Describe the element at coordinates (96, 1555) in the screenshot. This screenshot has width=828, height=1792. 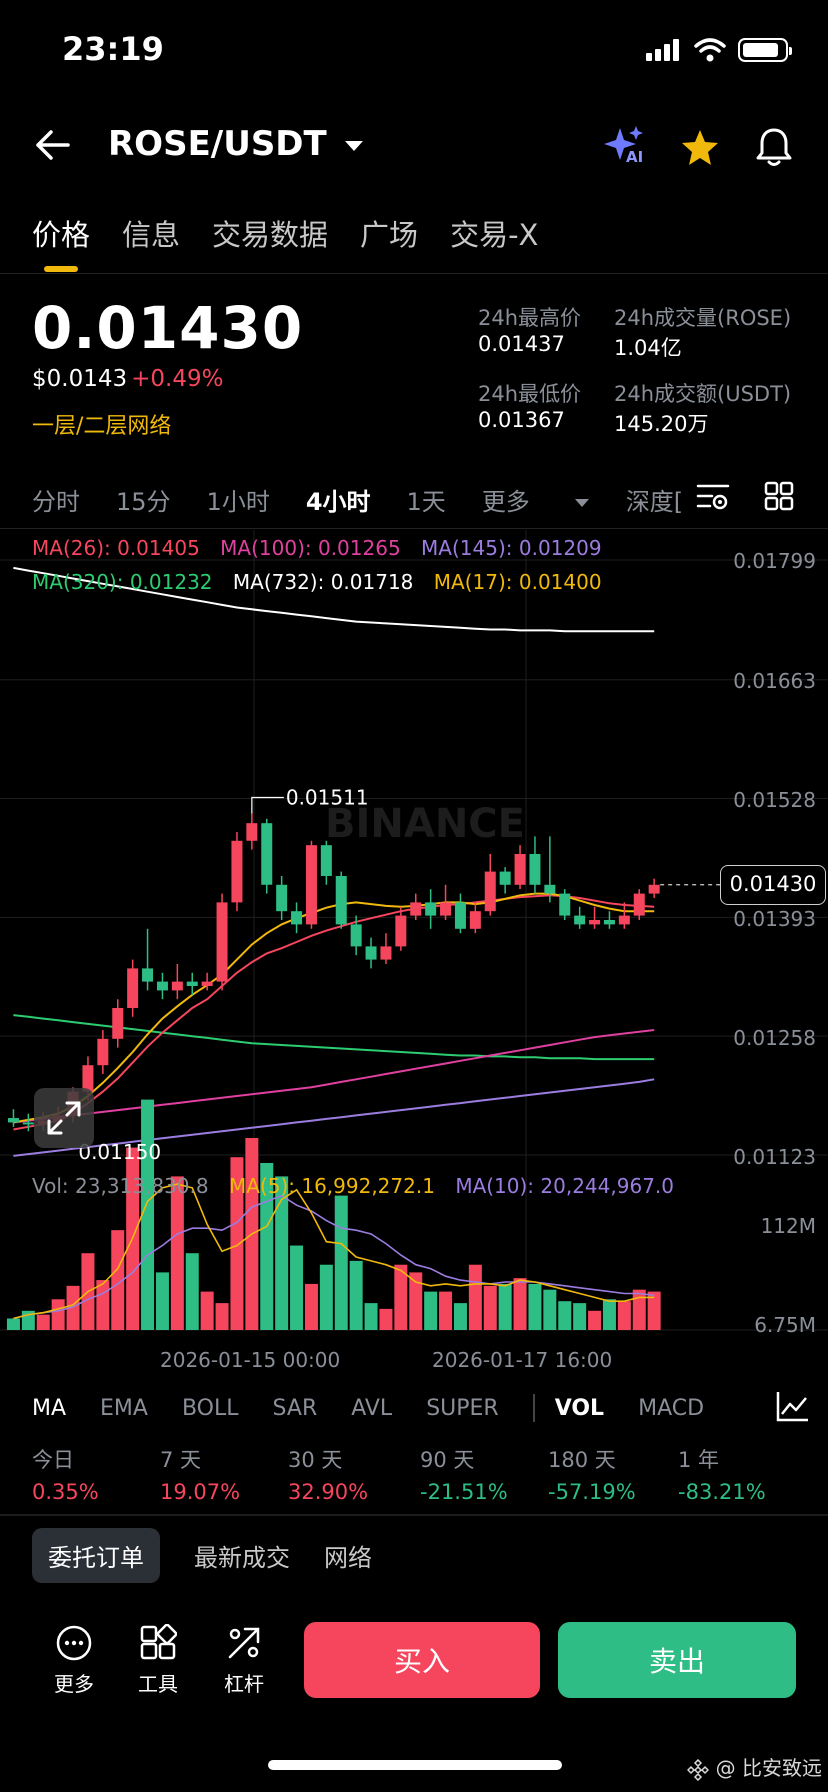
I see `tab-open-orders: 委托订单` at that location.